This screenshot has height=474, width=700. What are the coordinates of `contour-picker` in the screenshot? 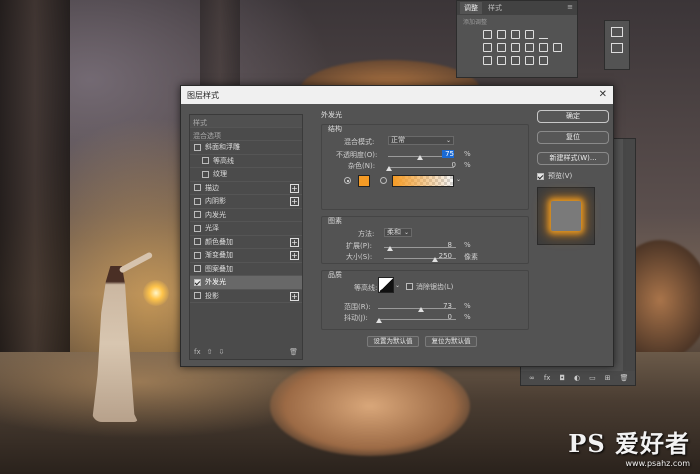 It's located at (386, 285).